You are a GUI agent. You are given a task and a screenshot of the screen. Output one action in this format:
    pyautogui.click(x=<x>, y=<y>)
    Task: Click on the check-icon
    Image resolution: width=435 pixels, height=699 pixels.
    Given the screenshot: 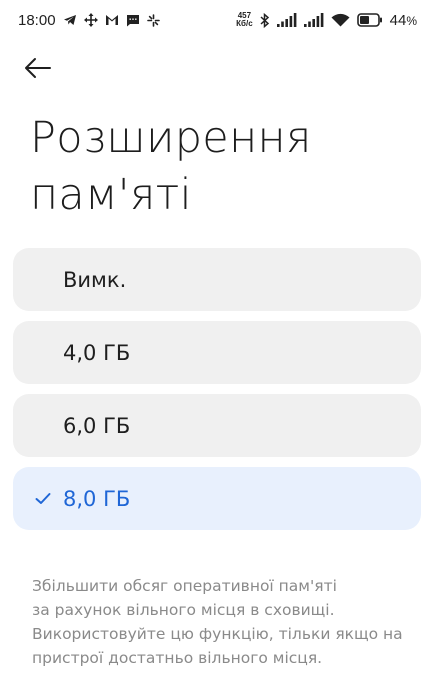 What is the action you would take?
    pyautogui.click(x=43, y=498)
    